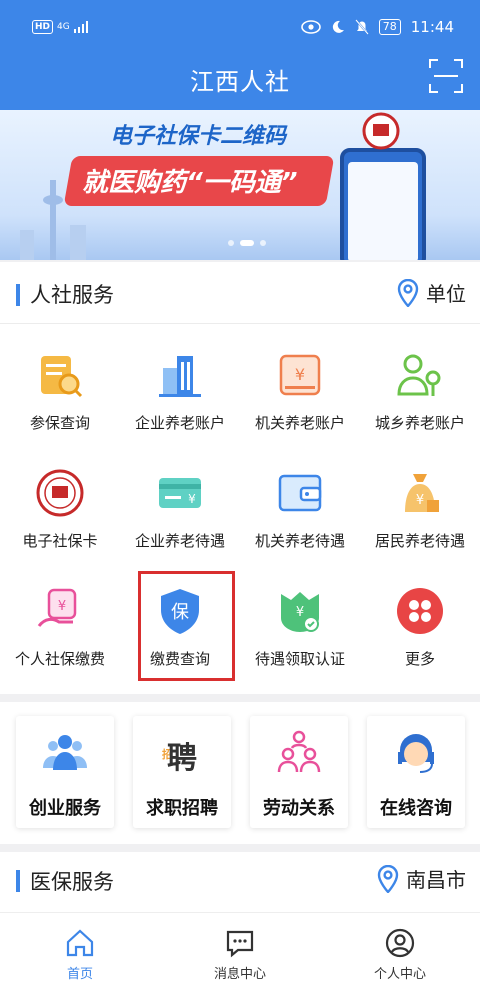 The width and height of the screenshot is (480, 1000). I want to click on message-icon, so click(240, 944).